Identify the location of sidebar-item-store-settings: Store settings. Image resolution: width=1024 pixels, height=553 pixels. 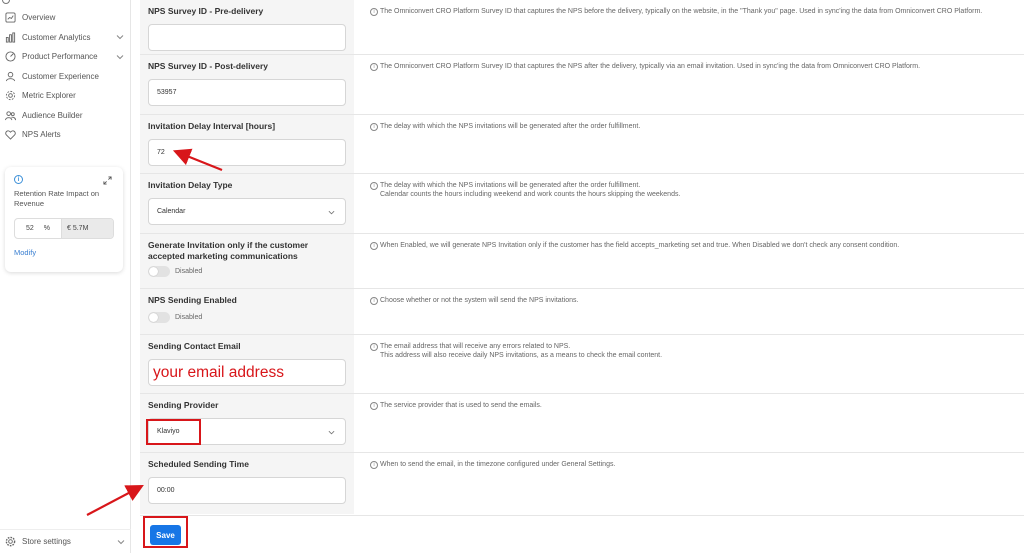
(65, 541).